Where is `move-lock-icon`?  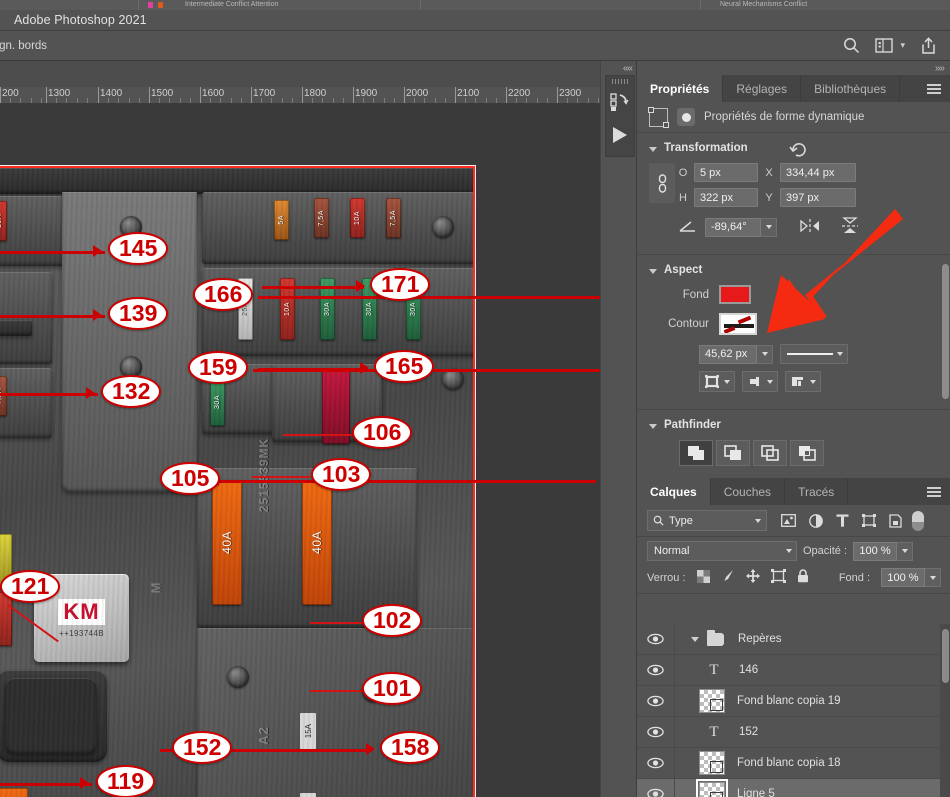
move-lock-icon is located at coordinates (752, 577).